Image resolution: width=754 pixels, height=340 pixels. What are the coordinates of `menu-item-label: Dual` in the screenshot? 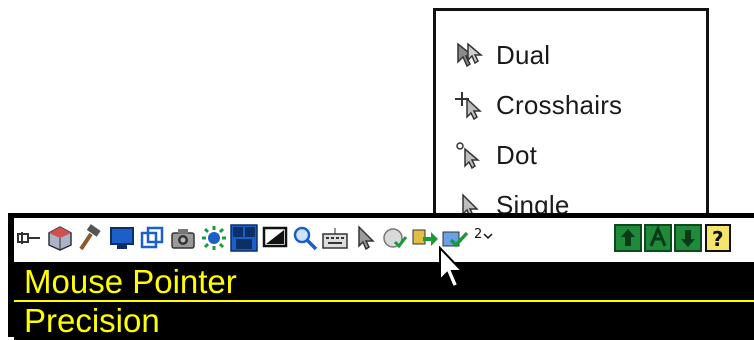 It's located at (523, 54).